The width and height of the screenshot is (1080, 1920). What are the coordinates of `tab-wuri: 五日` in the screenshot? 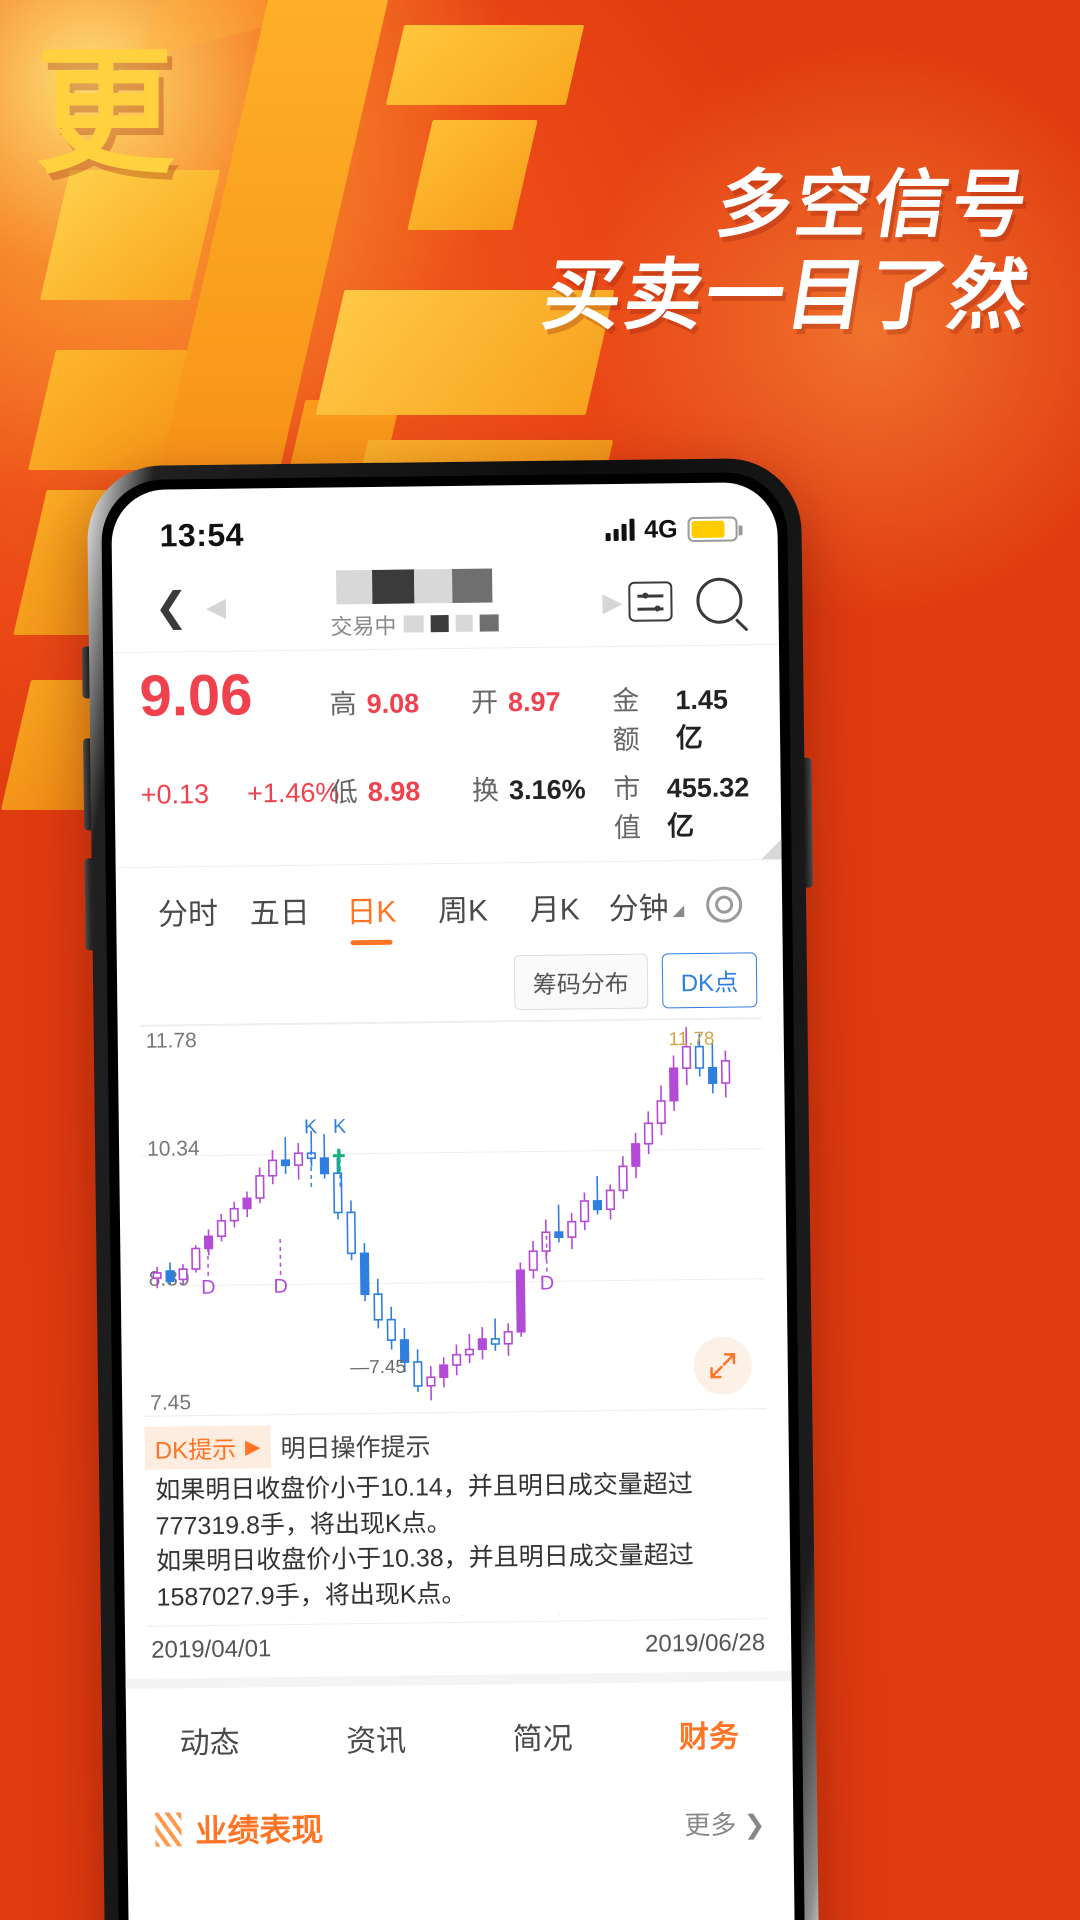 It's located at (280, 917).